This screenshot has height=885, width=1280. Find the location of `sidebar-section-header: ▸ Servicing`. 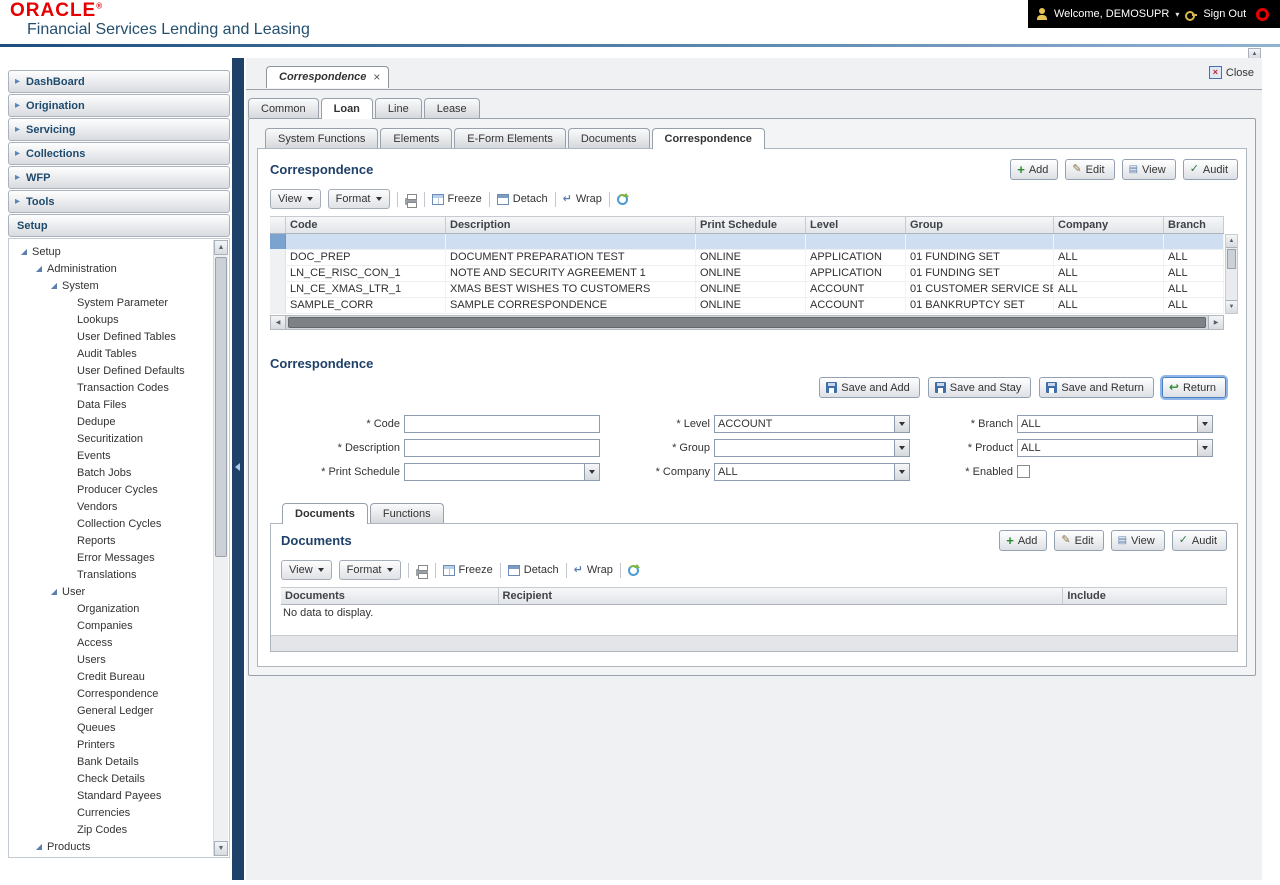

sidebar-section-header: ▸ Servicing is located at coordinates (119, 129).